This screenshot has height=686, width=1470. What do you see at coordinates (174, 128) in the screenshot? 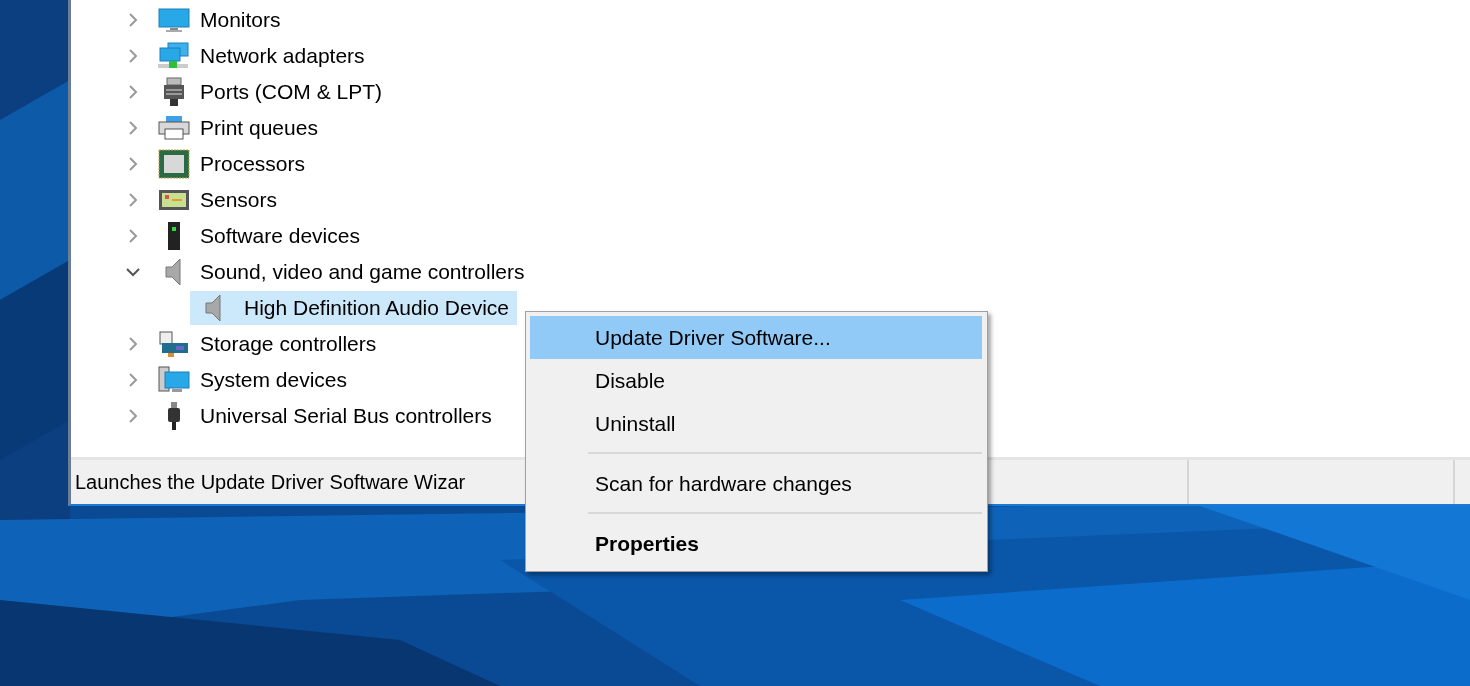
I see `printer-icon` at bounding box center [174, 128].